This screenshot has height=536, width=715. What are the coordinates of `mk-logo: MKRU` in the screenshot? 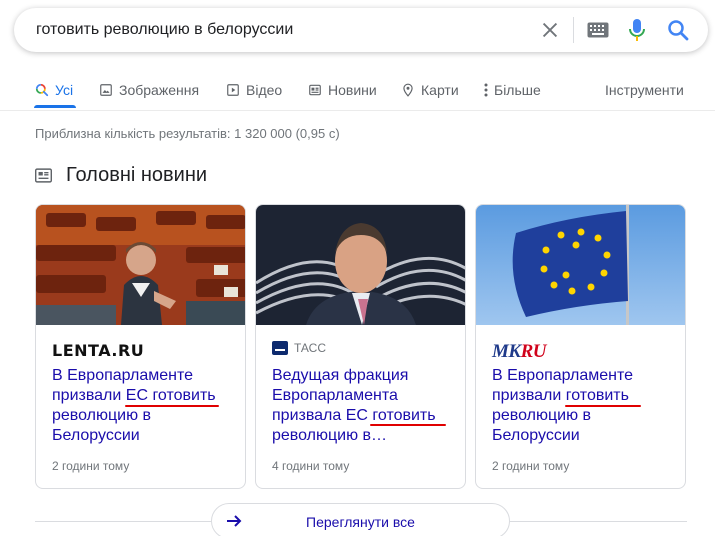 It's located at (519, 352).